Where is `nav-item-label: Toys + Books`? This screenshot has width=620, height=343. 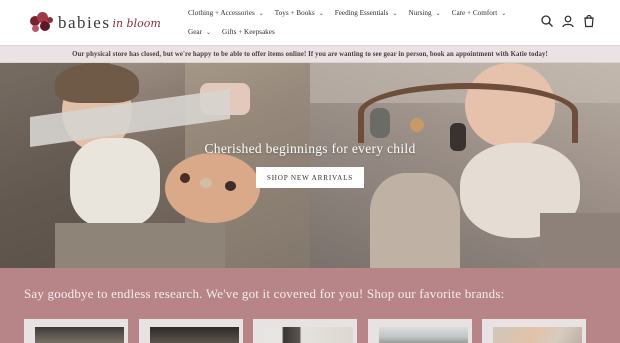
nav-item-label: Toys + Books is located at coordinates (294, 13).